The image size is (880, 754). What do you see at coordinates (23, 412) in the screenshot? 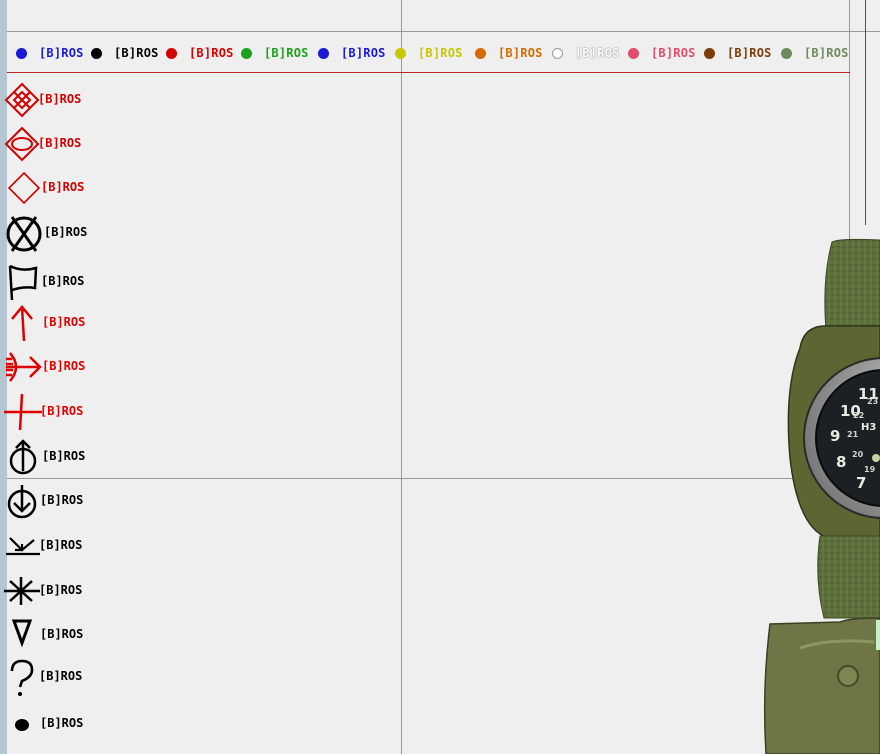
I see `cross-hair-icon` at bounding box center [23, 412].